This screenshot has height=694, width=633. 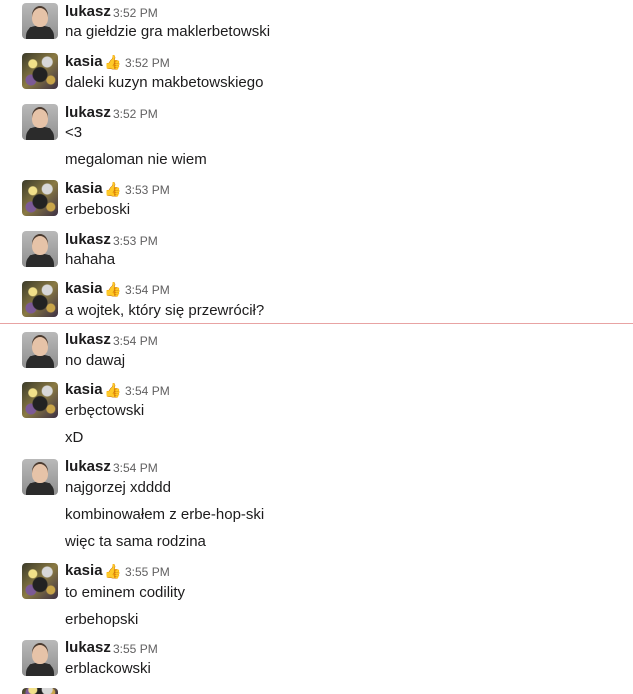 I want to click on message-text: erbęctowski, so click(x=105, y=410).